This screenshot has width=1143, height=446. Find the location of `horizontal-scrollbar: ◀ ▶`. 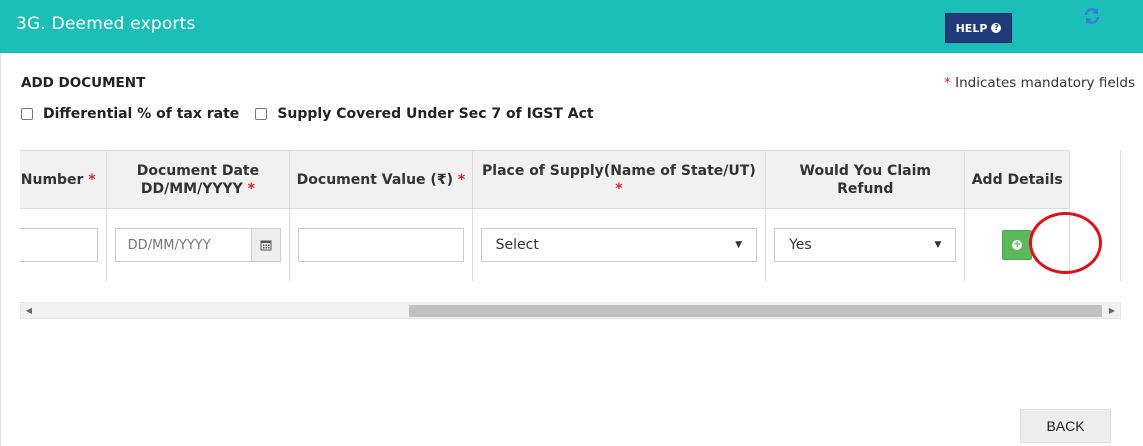

horizontal-scrollbar: ◀ ▶ is located at coordinates (570, 310).